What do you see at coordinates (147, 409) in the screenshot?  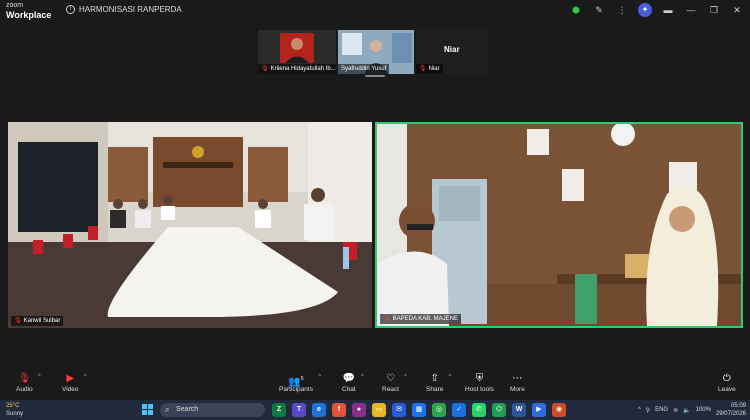 I see `windows-start-icon` at bounding box center [147, 409].